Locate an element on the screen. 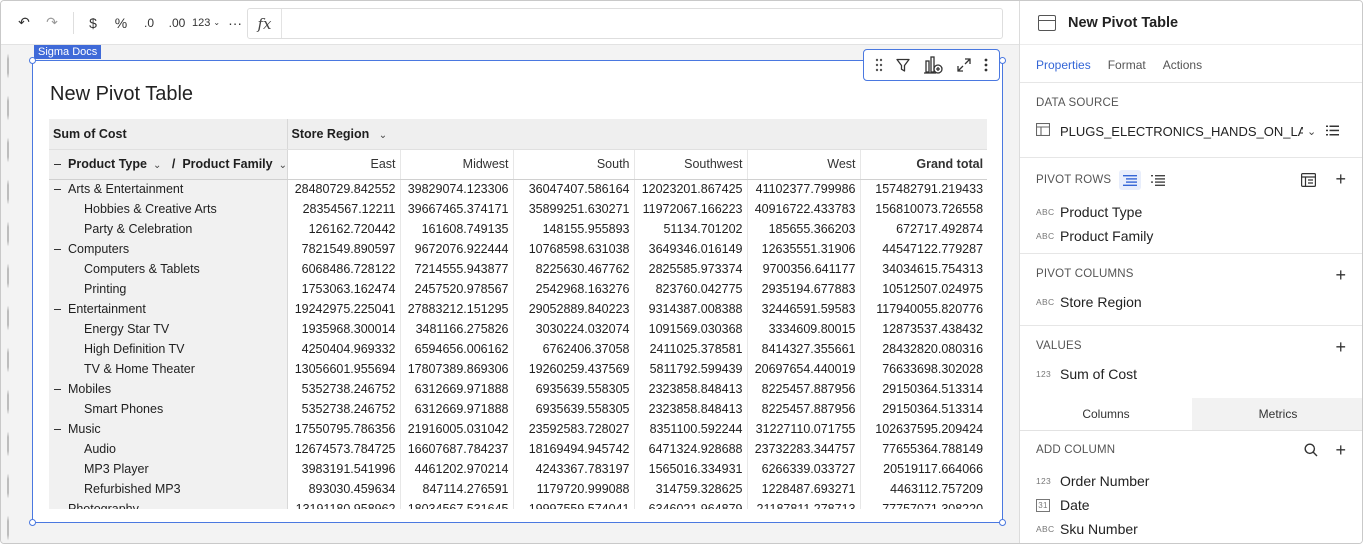 The height and width of the screenshot is (544, 1363). value-cell: 39667465.374171 is located at coordinates (457, 209).